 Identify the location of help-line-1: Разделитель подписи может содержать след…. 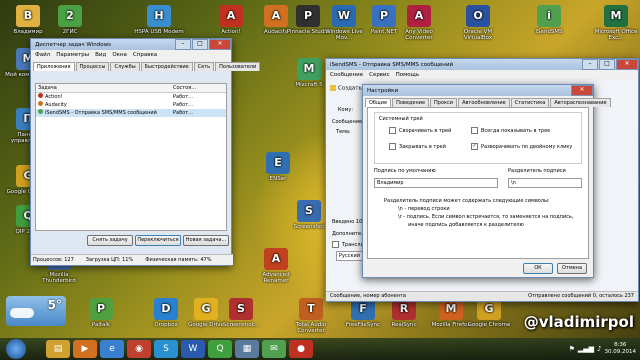
(467, 201).